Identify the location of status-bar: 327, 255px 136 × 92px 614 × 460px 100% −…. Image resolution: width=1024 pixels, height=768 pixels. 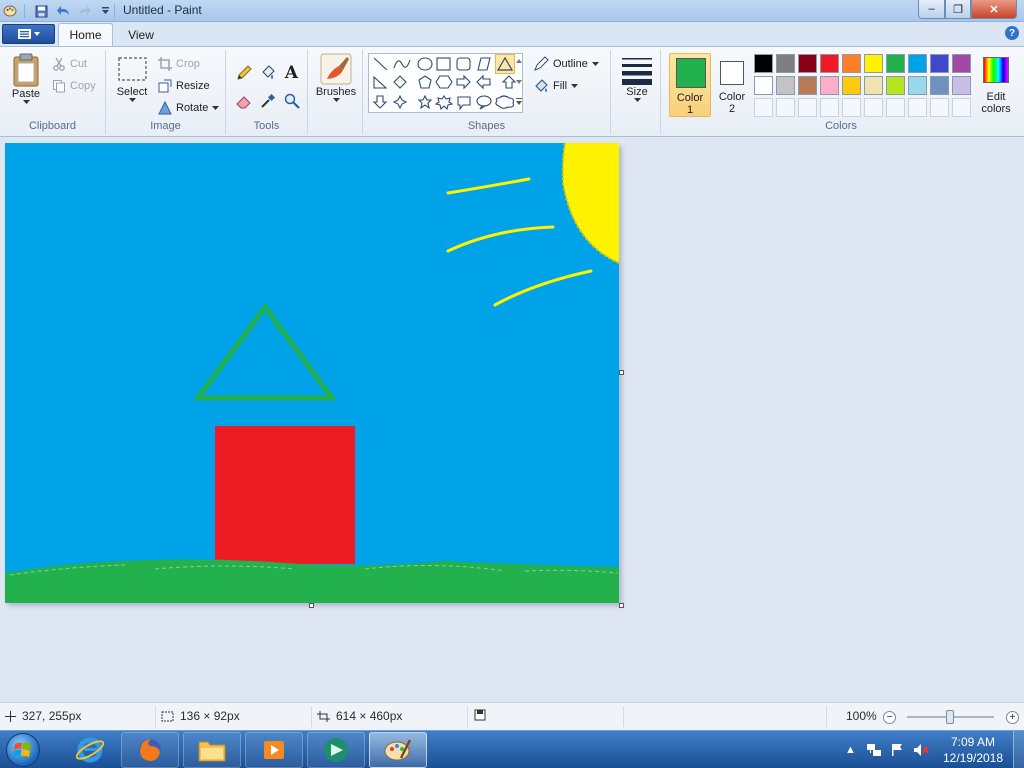
(512, 716).